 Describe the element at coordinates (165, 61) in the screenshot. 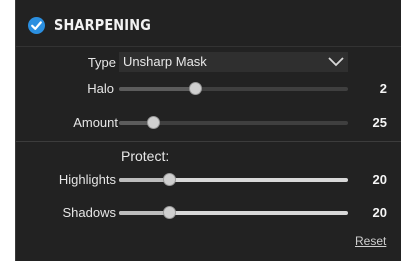

I see `type-selected-value: Unsharp Mask` at that location.